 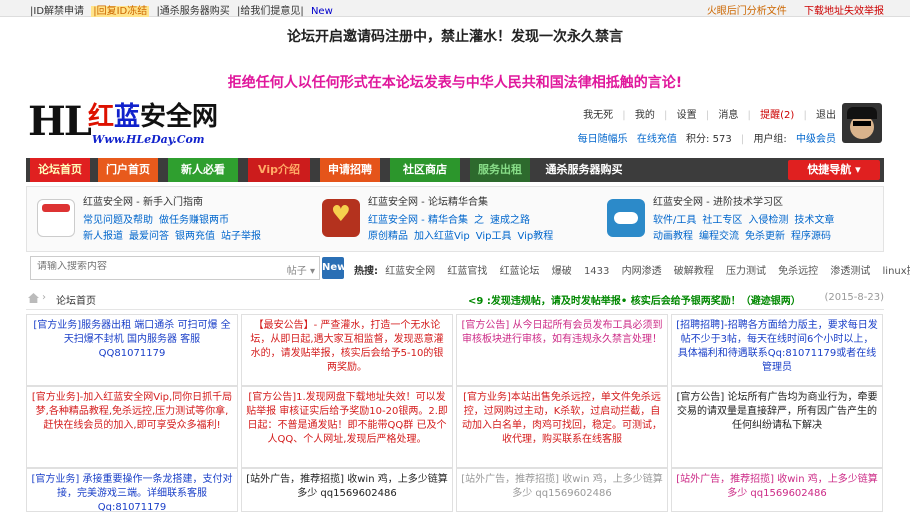 I want to click on hot-search-item: 红蓝官找, so click(x=467, y=271).